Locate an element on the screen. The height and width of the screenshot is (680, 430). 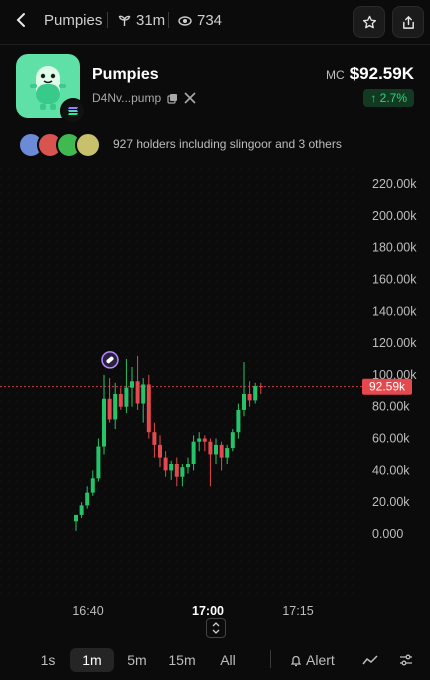
token-name: Pumpies is located at coordinates (125, 74).